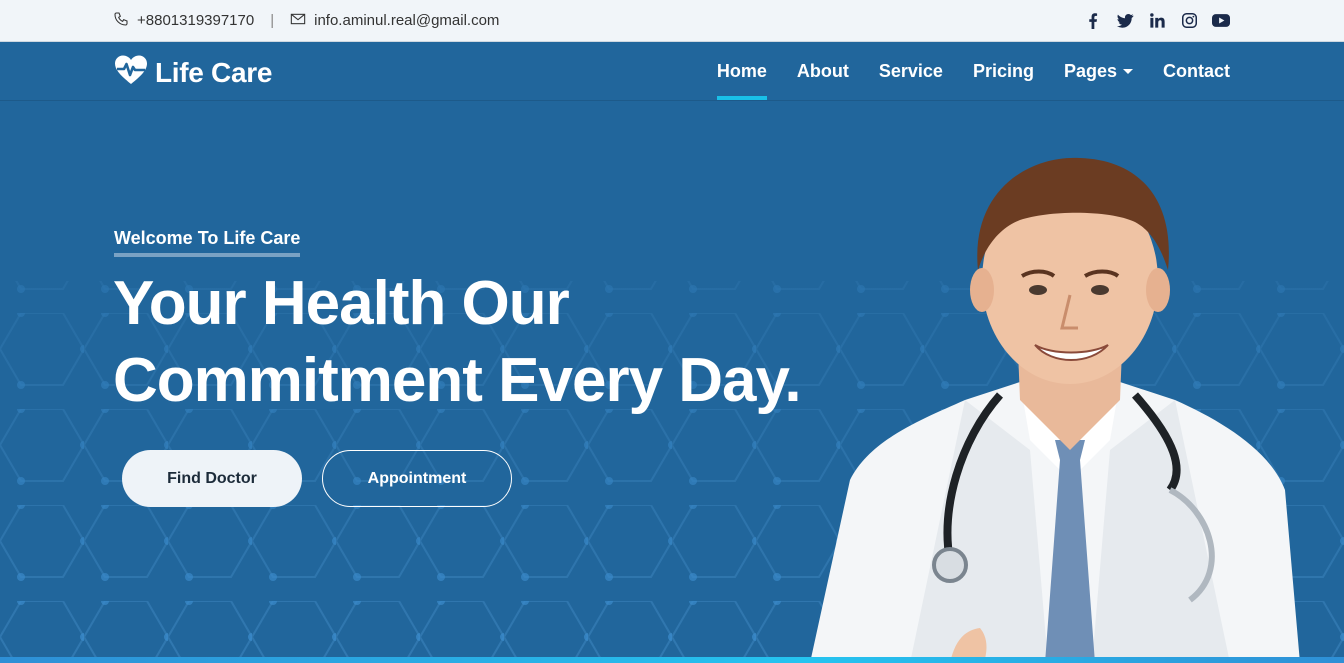 The width and height of the screenshot is (1344, 663). What do you see at coordinates (212, 478) in the screenshot?
I see `find-doctor-button: Find Doctor` at bounding box center [212, 478].